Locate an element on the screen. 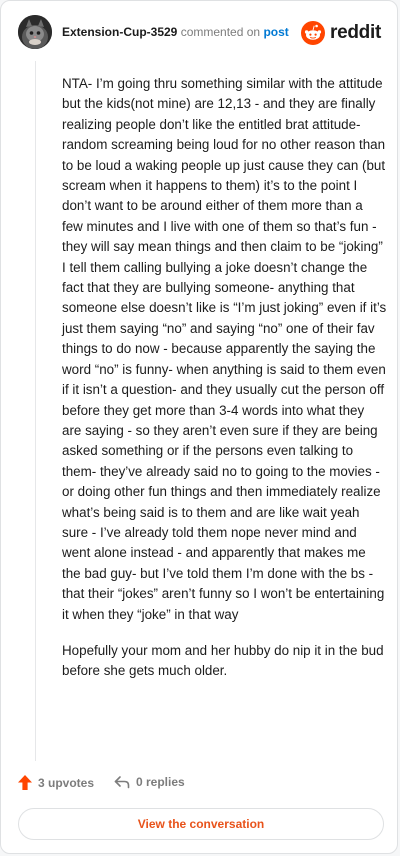  upvote-button: 3 upvotes is located at coordinates (56, 782).